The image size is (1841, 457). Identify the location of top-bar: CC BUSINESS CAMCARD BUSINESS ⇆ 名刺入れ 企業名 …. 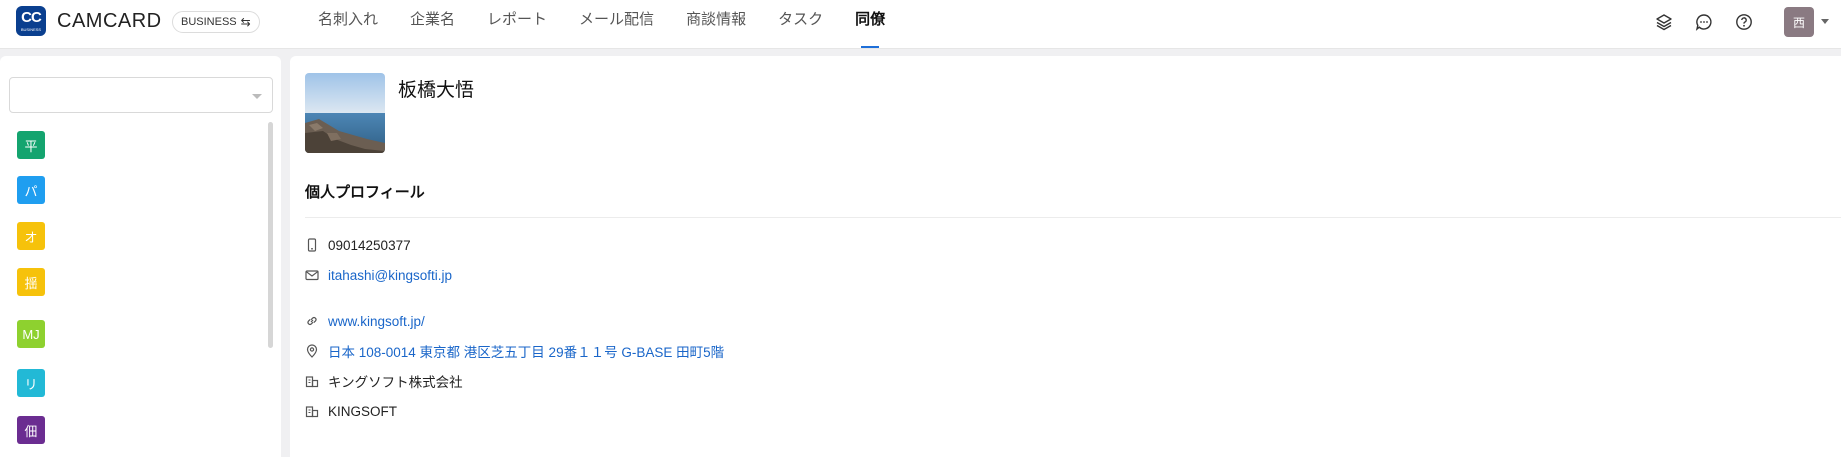
(920, 24).